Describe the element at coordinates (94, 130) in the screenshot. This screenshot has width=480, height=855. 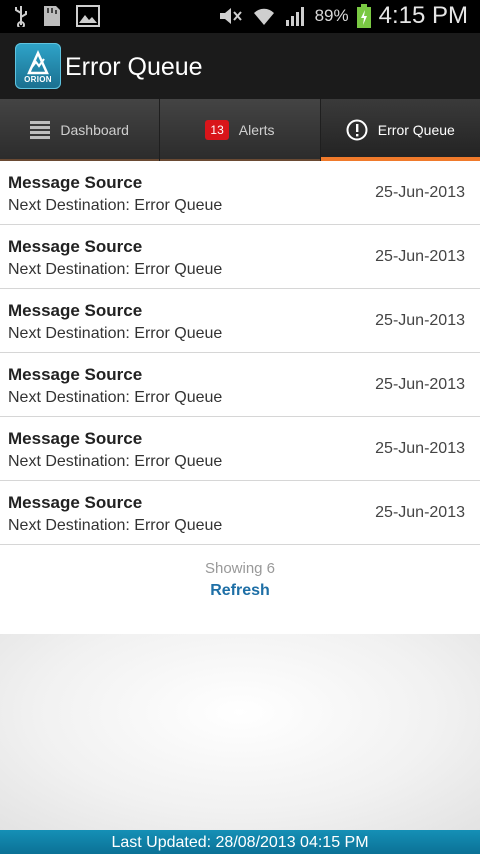
I see `tab-label: Dashboard` at that location.